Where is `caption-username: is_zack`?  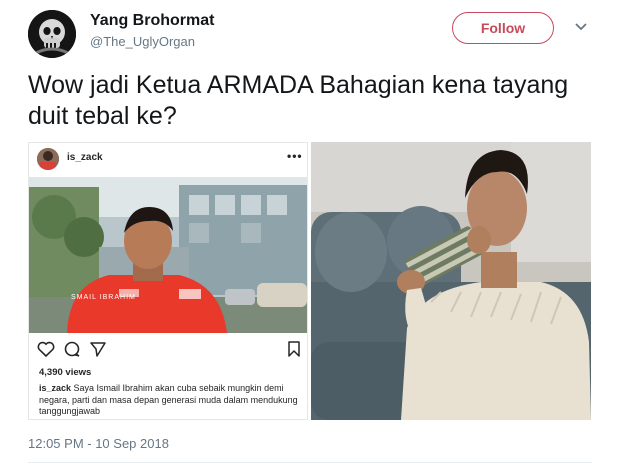
caption-username: is_zack is located at coordinates (55, 388).